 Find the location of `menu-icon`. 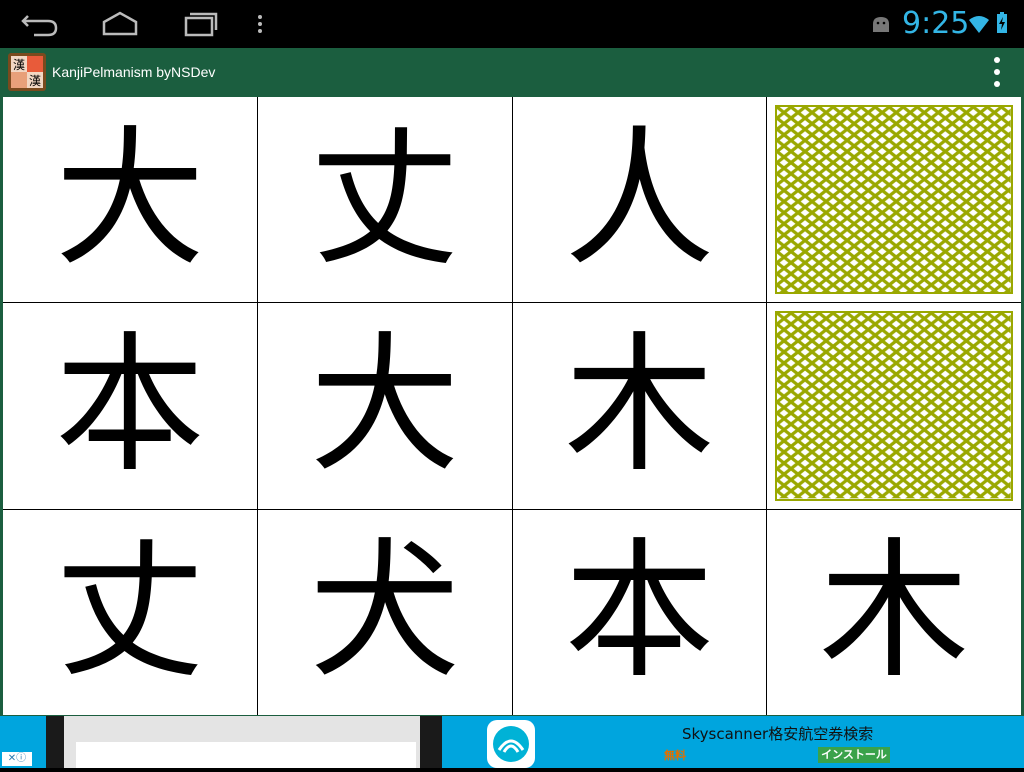

menu-icon is located at coordinates (266, 24).